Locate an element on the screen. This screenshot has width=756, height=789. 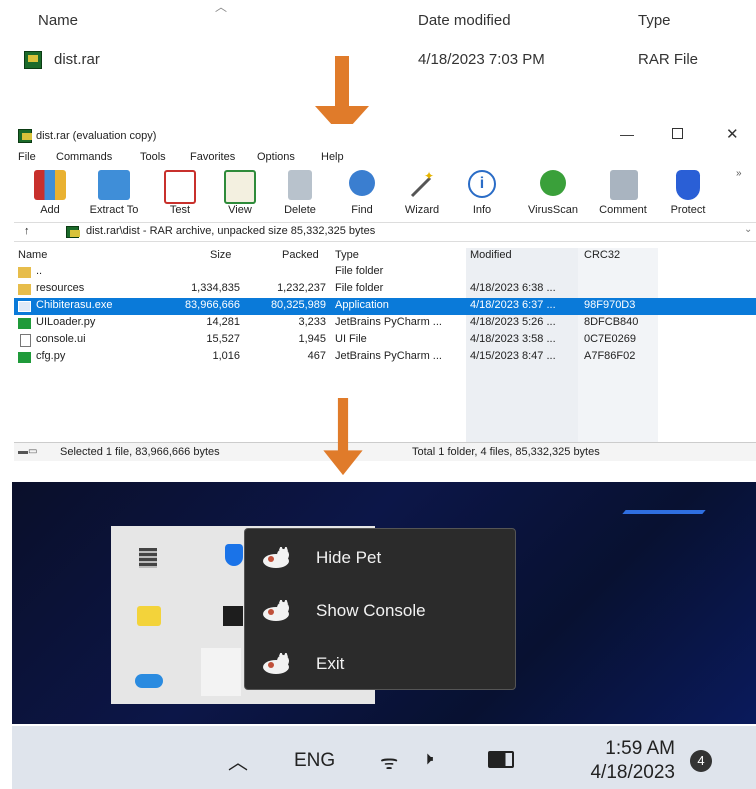
chevron-up-icon: ︿ is located at coordinates (238, 760).